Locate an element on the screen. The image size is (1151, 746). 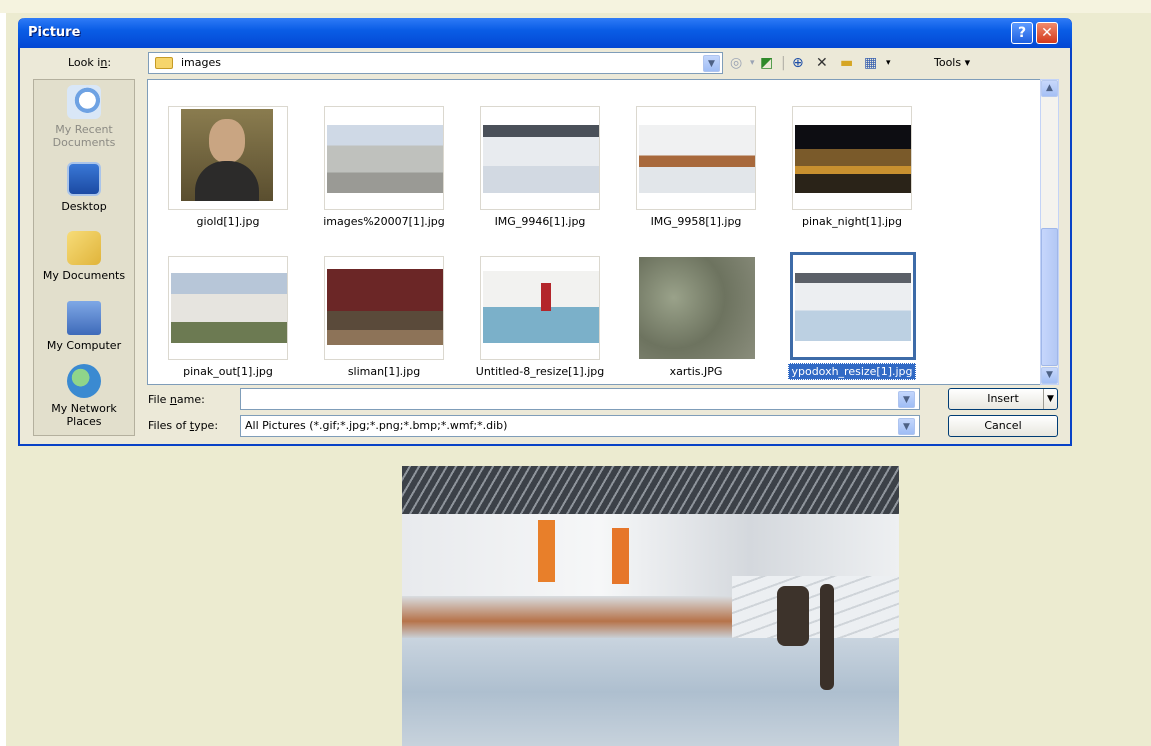
building-exterior-image is located at coordinates (385, 159).